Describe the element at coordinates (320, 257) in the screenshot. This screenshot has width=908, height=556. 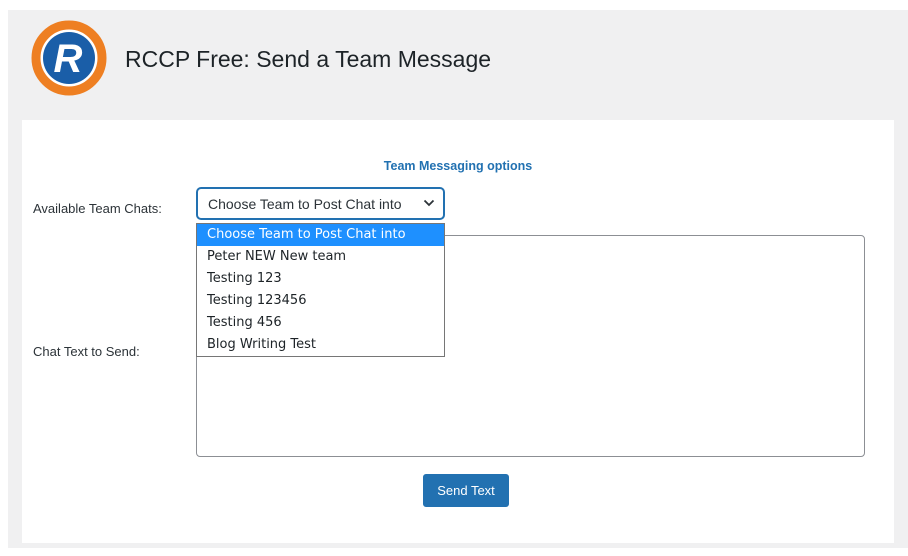
I see `dropdown-option: Peter NEW New team` at that location.